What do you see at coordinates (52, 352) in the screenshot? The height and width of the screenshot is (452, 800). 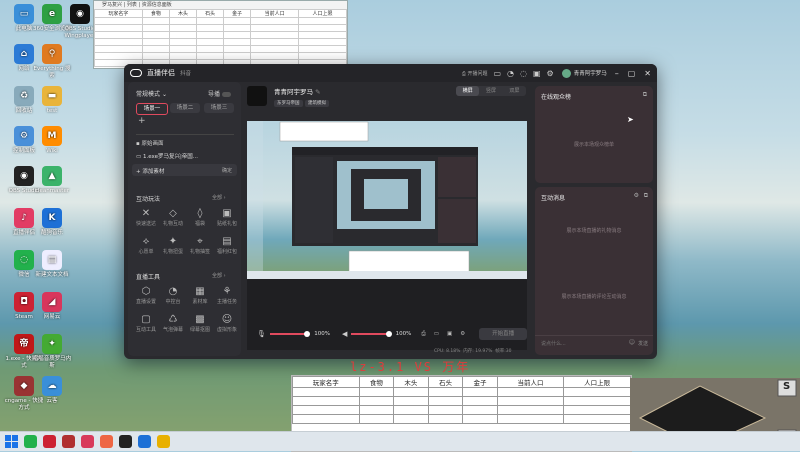 I see `desktop-icon: ✦ 唱唱音质罗马内斯` at bounding box center [52, 352].